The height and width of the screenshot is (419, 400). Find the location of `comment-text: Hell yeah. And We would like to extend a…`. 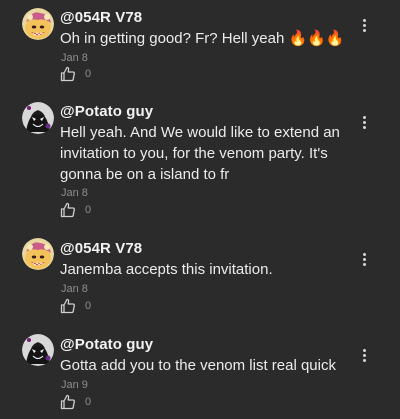

comment-text: Hell yeah. And We would like to extend a… is located at coordinates (200, 153).